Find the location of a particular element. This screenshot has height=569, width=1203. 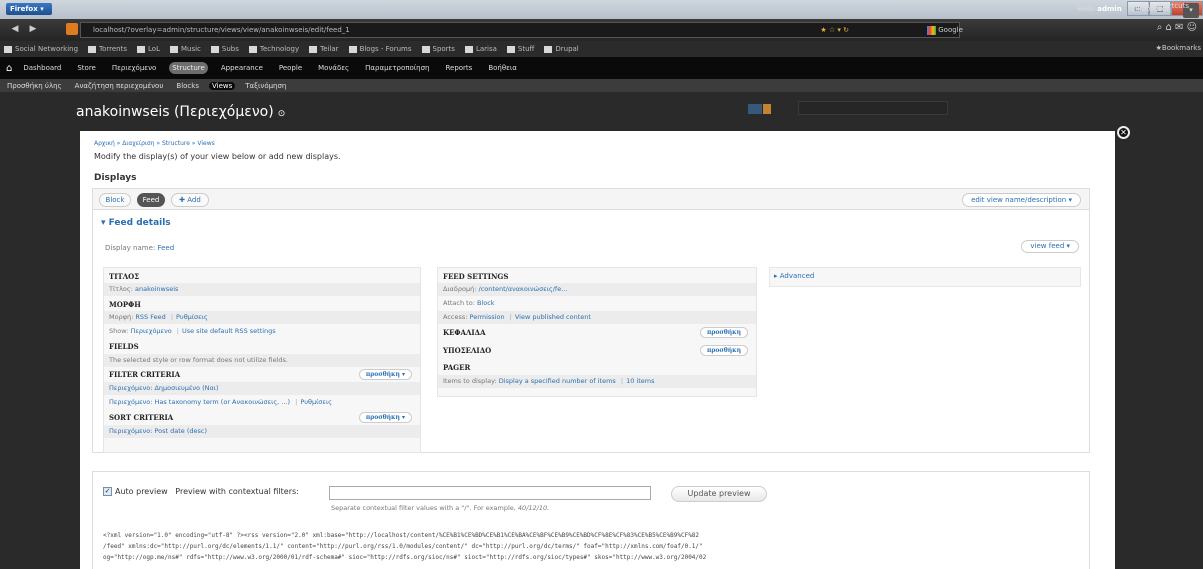

toolbar-item: Βοήθεια is located at coordinates (502, 68).